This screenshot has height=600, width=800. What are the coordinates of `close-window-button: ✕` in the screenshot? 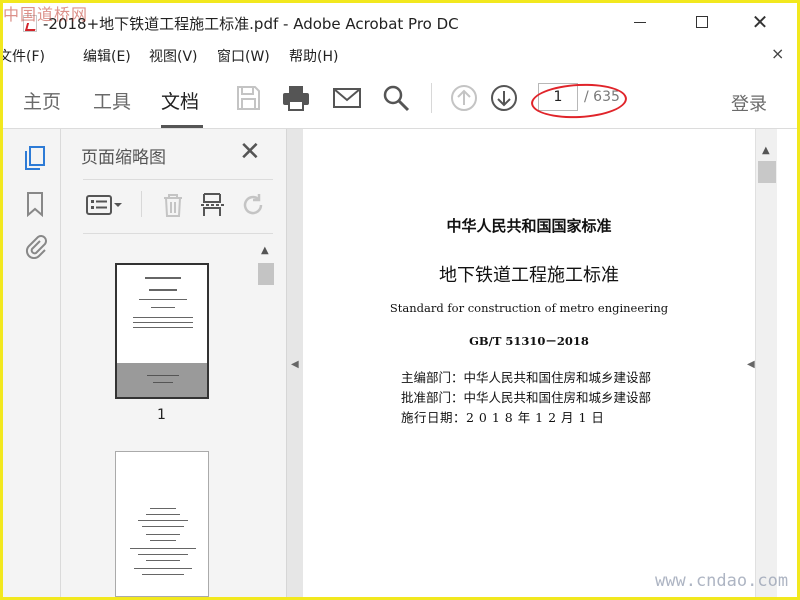 It's located at (760, 22).